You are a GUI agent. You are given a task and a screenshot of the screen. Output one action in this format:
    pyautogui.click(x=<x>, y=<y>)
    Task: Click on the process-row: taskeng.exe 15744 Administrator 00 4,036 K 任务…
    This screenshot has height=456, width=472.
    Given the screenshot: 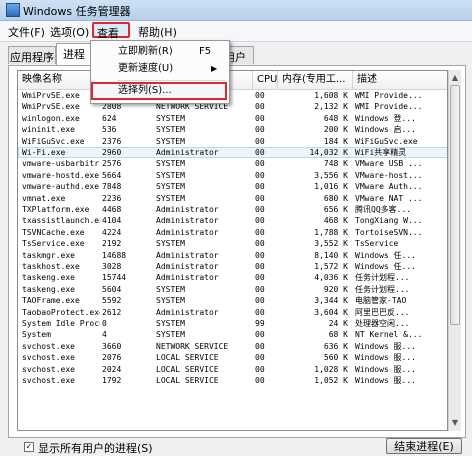 What is the action you would take?
    pyautogui.click(x=232, y=277)
    